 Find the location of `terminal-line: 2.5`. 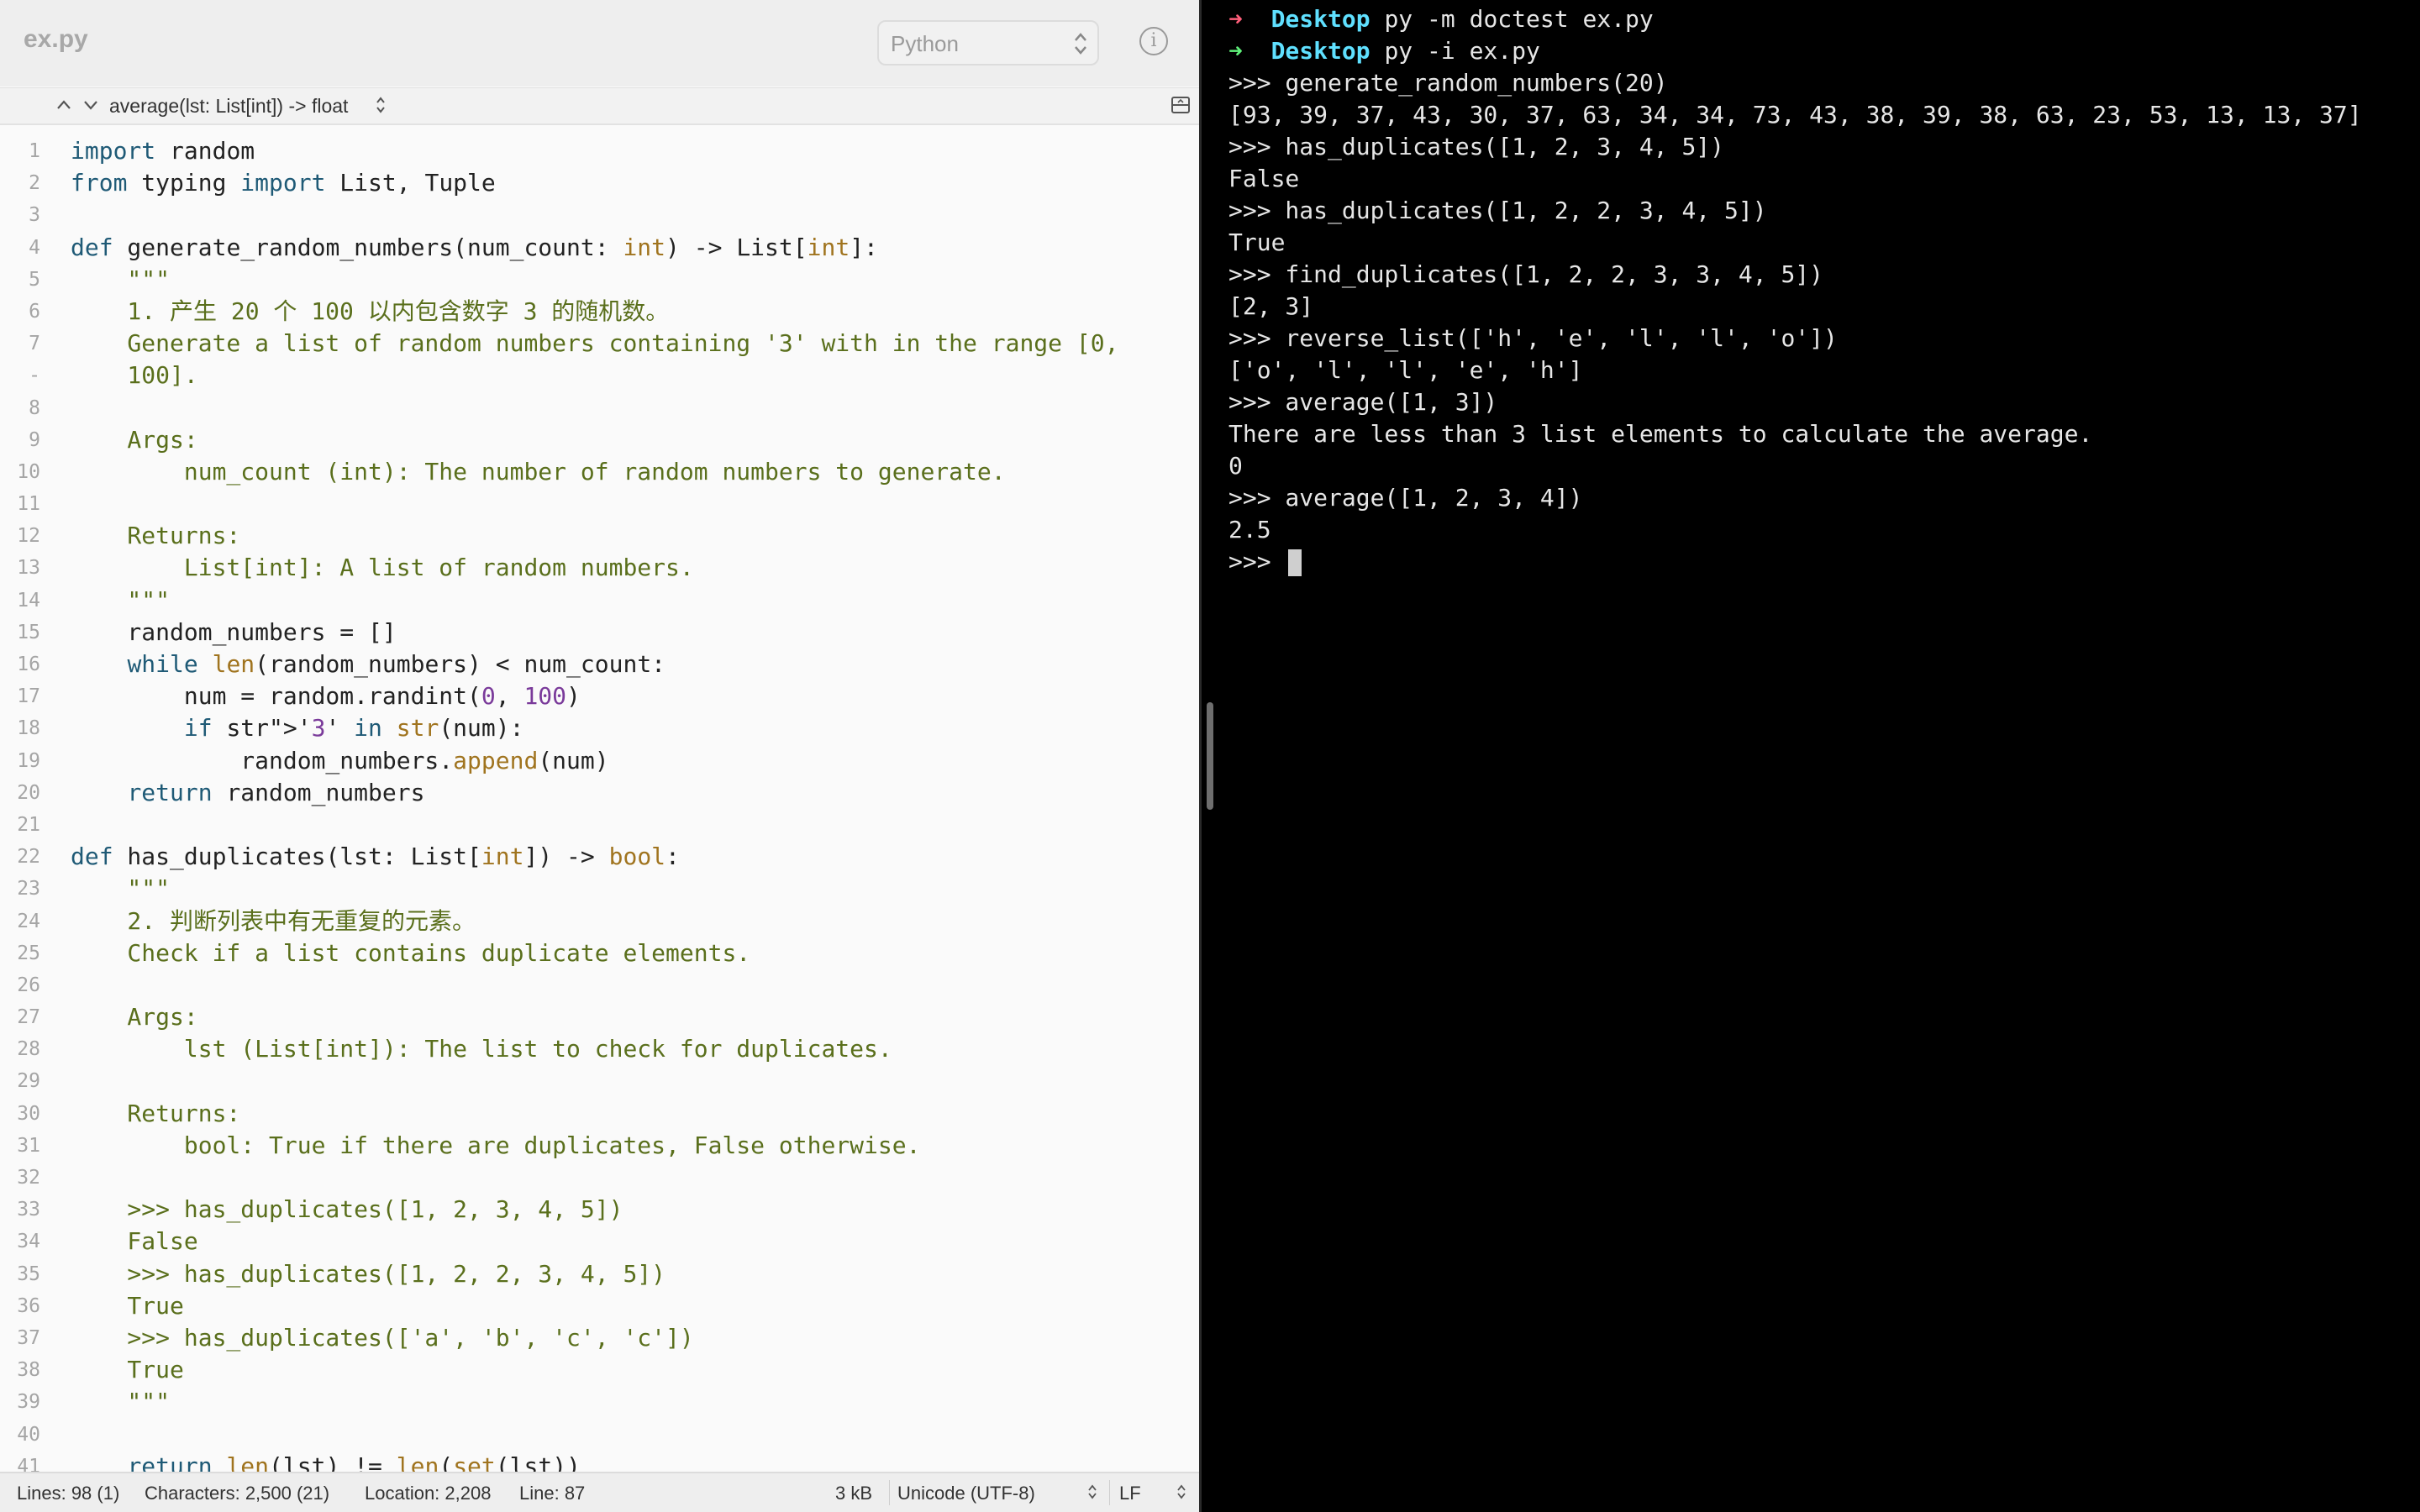

terminal-line: 2.5 is located at coordinates (1249, 529).